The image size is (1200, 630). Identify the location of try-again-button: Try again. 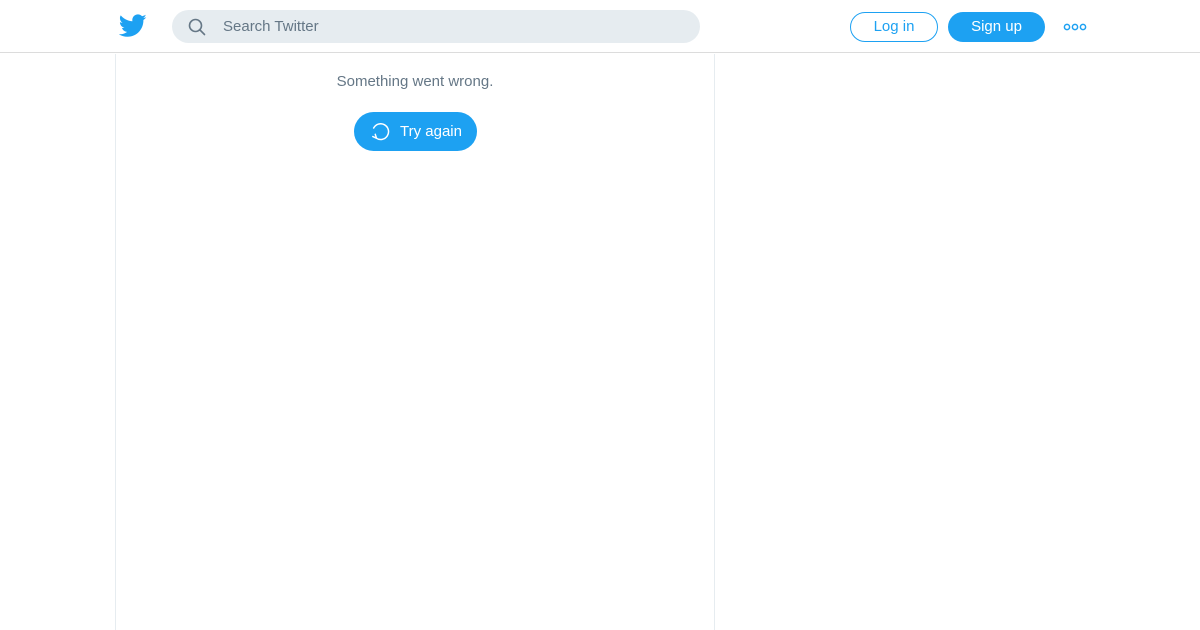
(415, 131).